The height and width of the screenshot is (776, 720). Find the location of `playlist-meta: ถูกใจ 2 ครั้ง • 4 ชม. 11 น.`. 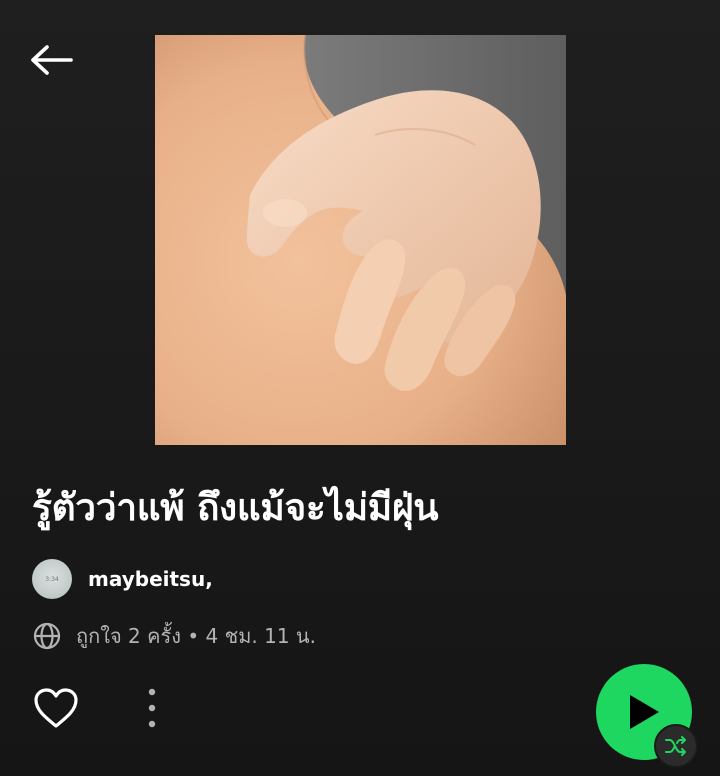

playlist-meta: ถูกใจ 2 ครั้ง • 4 ชม. 11 น. is located at coordinates (174, 636).